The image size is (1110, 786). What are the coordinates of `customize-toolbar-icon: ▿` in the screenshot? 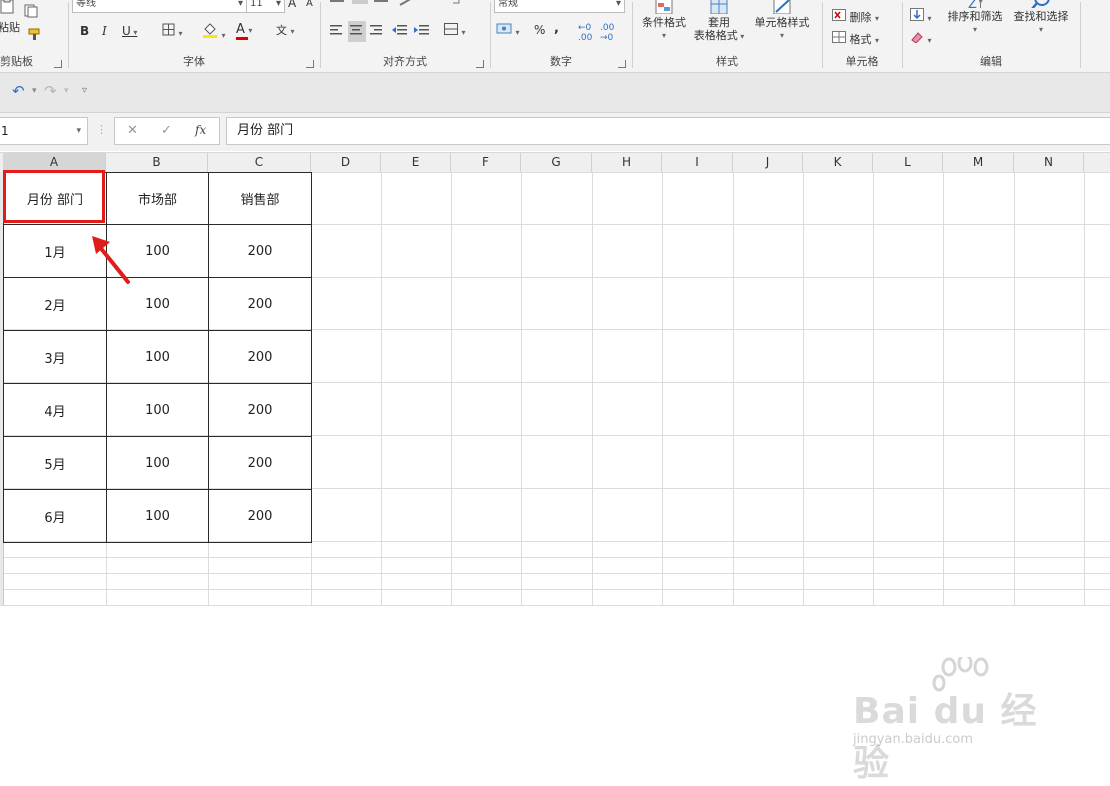 It's located at (84, 90).